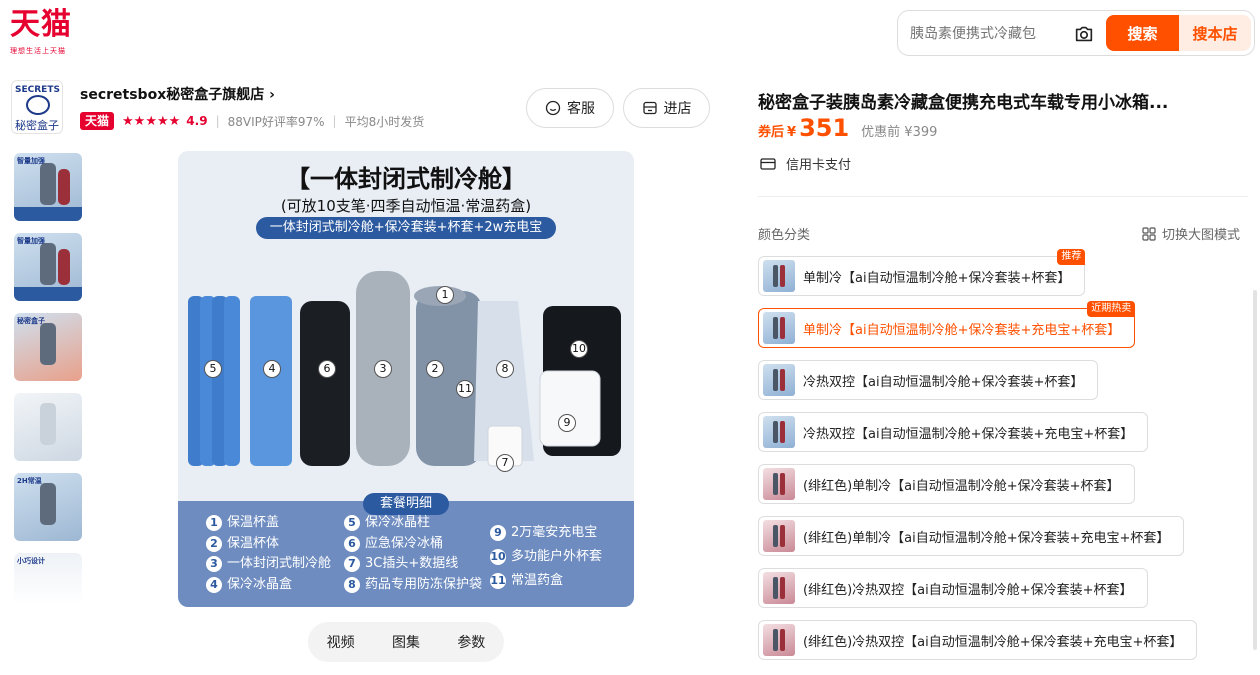 The width and height of the screenshot is (1260, 675). What do you see at coordinates (677, 109) in the screenshot?
I see `enter-store-label: 进店` at bounding box center [677, 109].